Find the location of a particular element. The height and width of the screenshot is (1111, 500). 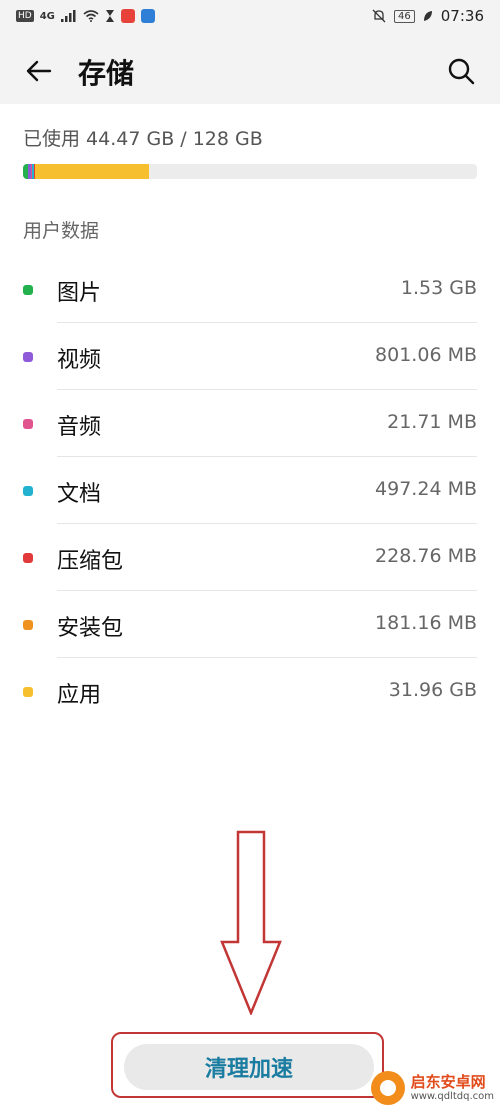

weibo-icon is located at coordinates (127, 16).